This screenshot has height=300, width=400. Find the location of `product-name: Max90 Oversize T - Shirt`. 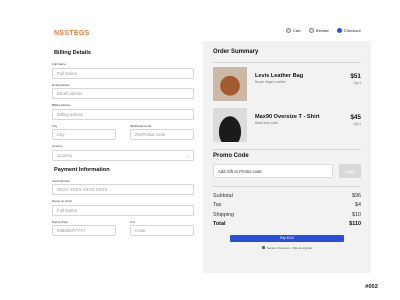

product-name: Max90 Oversize T - Shirt is located at coordinates (287, 116).